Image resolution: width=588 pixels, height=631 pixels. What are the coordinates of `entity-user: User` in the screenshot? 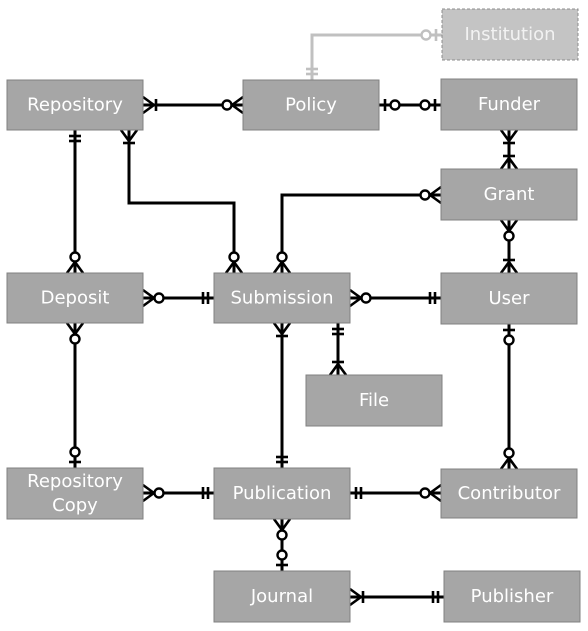 It's located at (509, 298).